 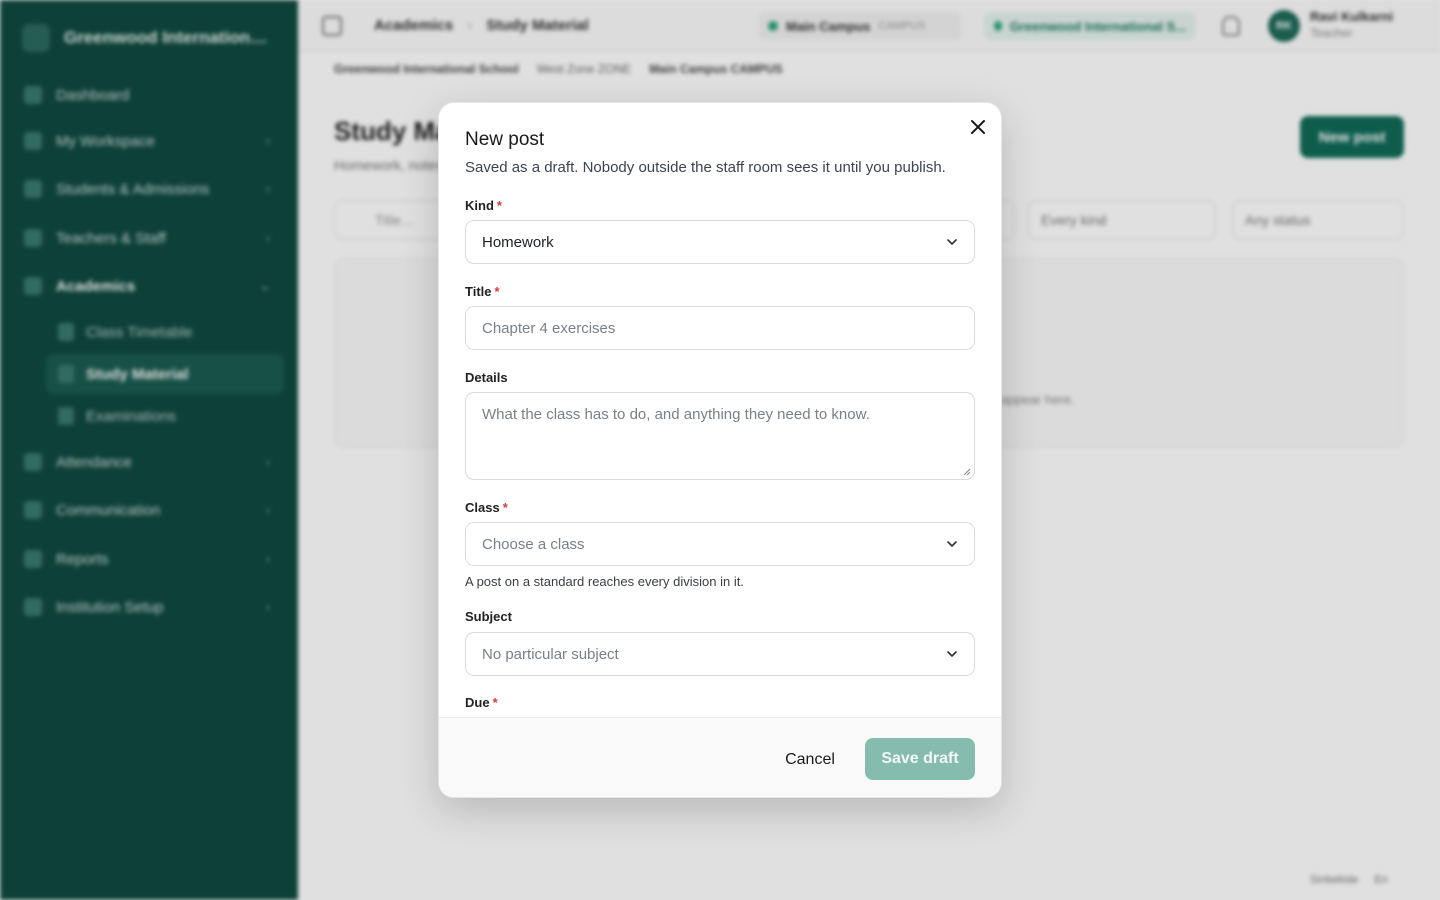 What do you see at coordinates (550, 654) in the screenshot?
I see `subject-select-placeholder: No particular subject` at bounding box center [550, 654].